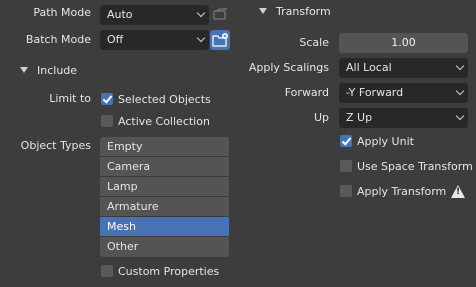 The width and height of the screenshot is (476, 287). Describe the element at coordinates (154, 40) in the screenshot. I see `batch-mode-dropdown: Off` at that location.